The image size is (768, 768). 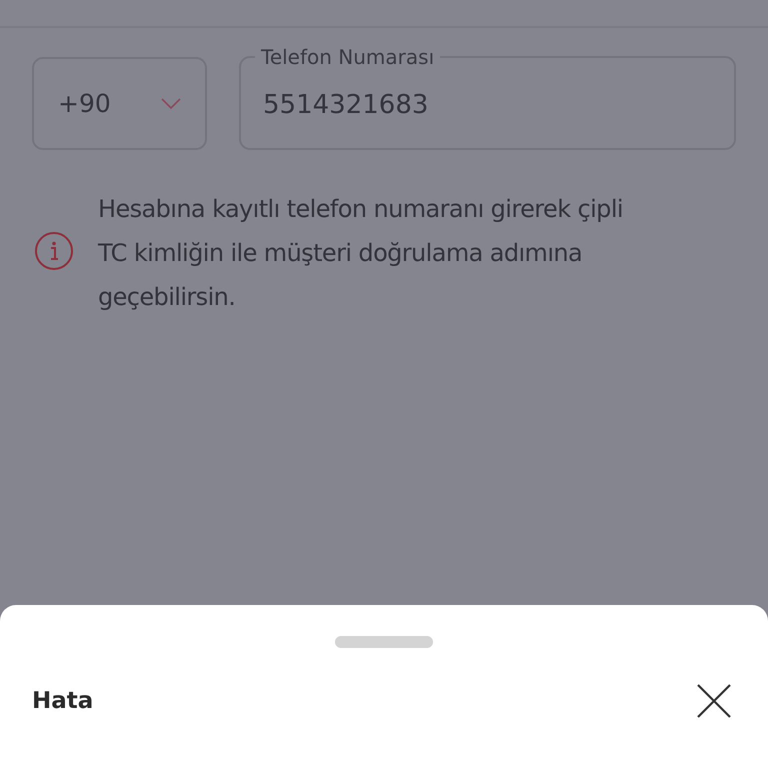 I want to click on close-button, so click(x=714, y=701).